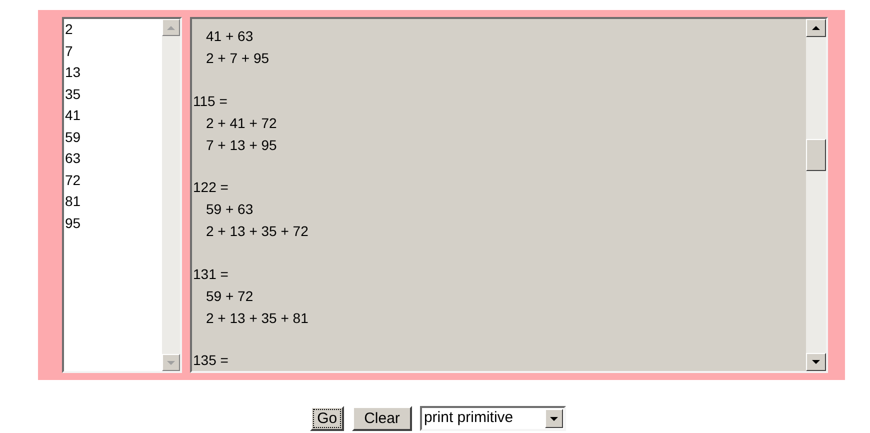 The height and width of the screenshot is (433, 870). What do you see at coordinates (73, 201) in the screenshot?
I see `list-item: 81` at bounding box center [73, 201].